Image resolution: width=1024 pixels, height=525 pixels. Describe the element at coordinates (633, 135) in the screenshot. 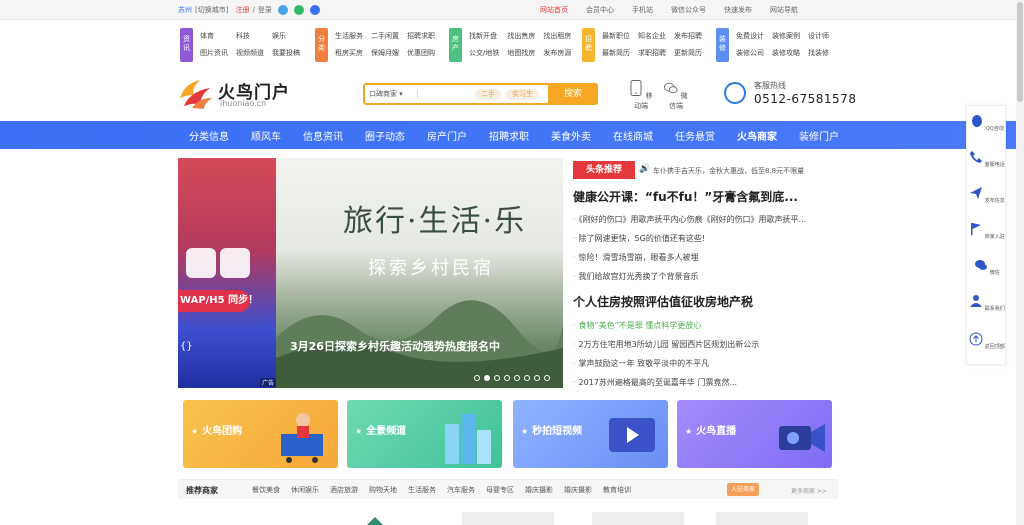

I see `nav-item: 在线商城` at that location.